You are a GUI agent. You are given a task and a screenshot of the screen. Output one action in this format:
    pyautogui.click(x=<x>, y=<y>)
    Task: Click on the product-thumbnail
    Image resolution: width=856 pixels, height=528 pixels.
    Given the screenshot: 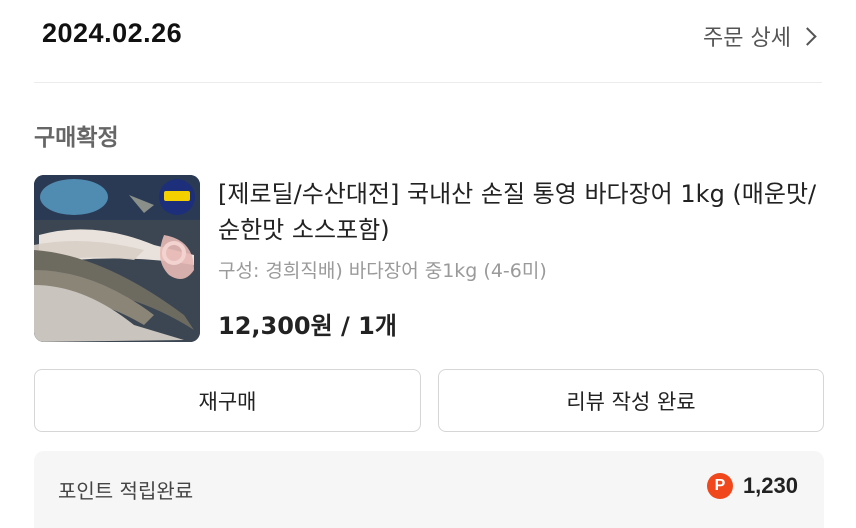 What is the action you would take?
    pyautogui.click(x=117, y=258)
    